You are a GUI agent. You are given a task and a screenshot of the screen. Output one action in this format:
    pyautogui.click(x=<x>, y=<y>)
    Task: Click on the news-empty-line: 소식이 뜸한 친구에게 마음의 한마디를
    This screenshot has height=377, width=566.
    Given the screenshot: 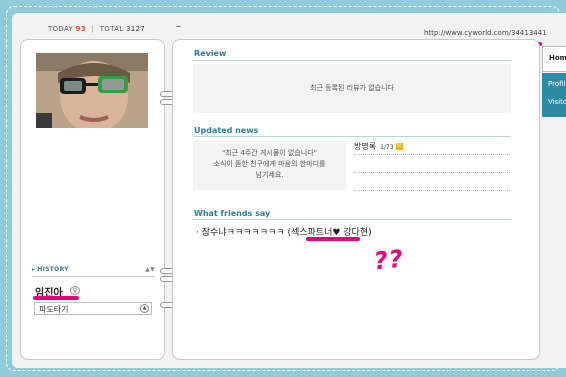 What is the action you would take?
    pyautogui.click(x=269, y=164)
    